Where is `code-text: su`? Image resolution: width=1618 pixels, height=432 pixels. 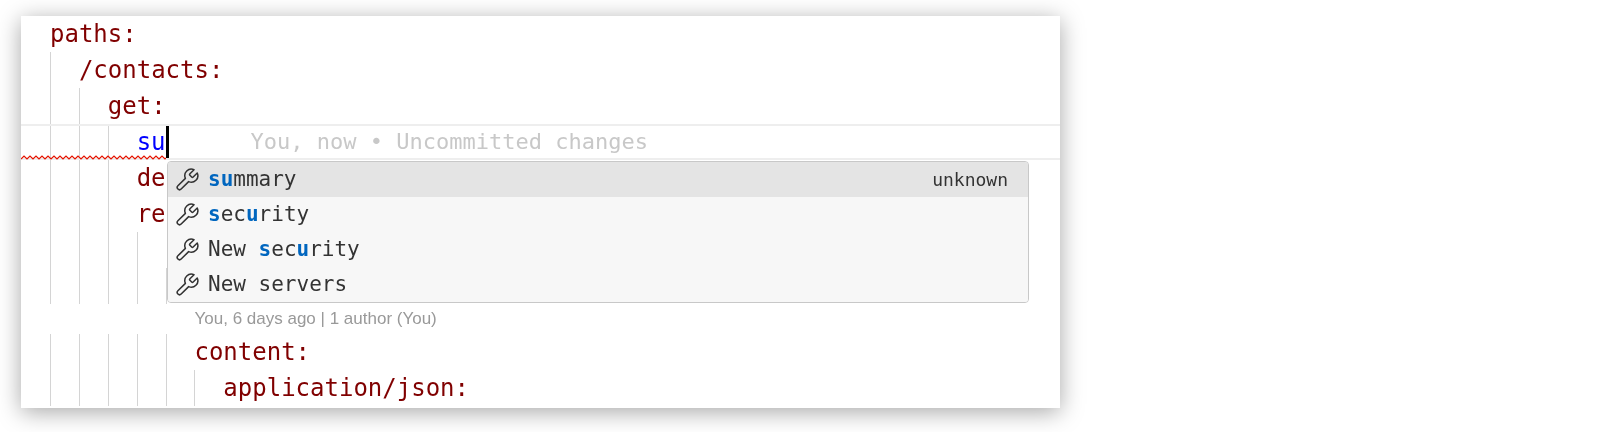
code-text: su is located at coordinates (151, 142).